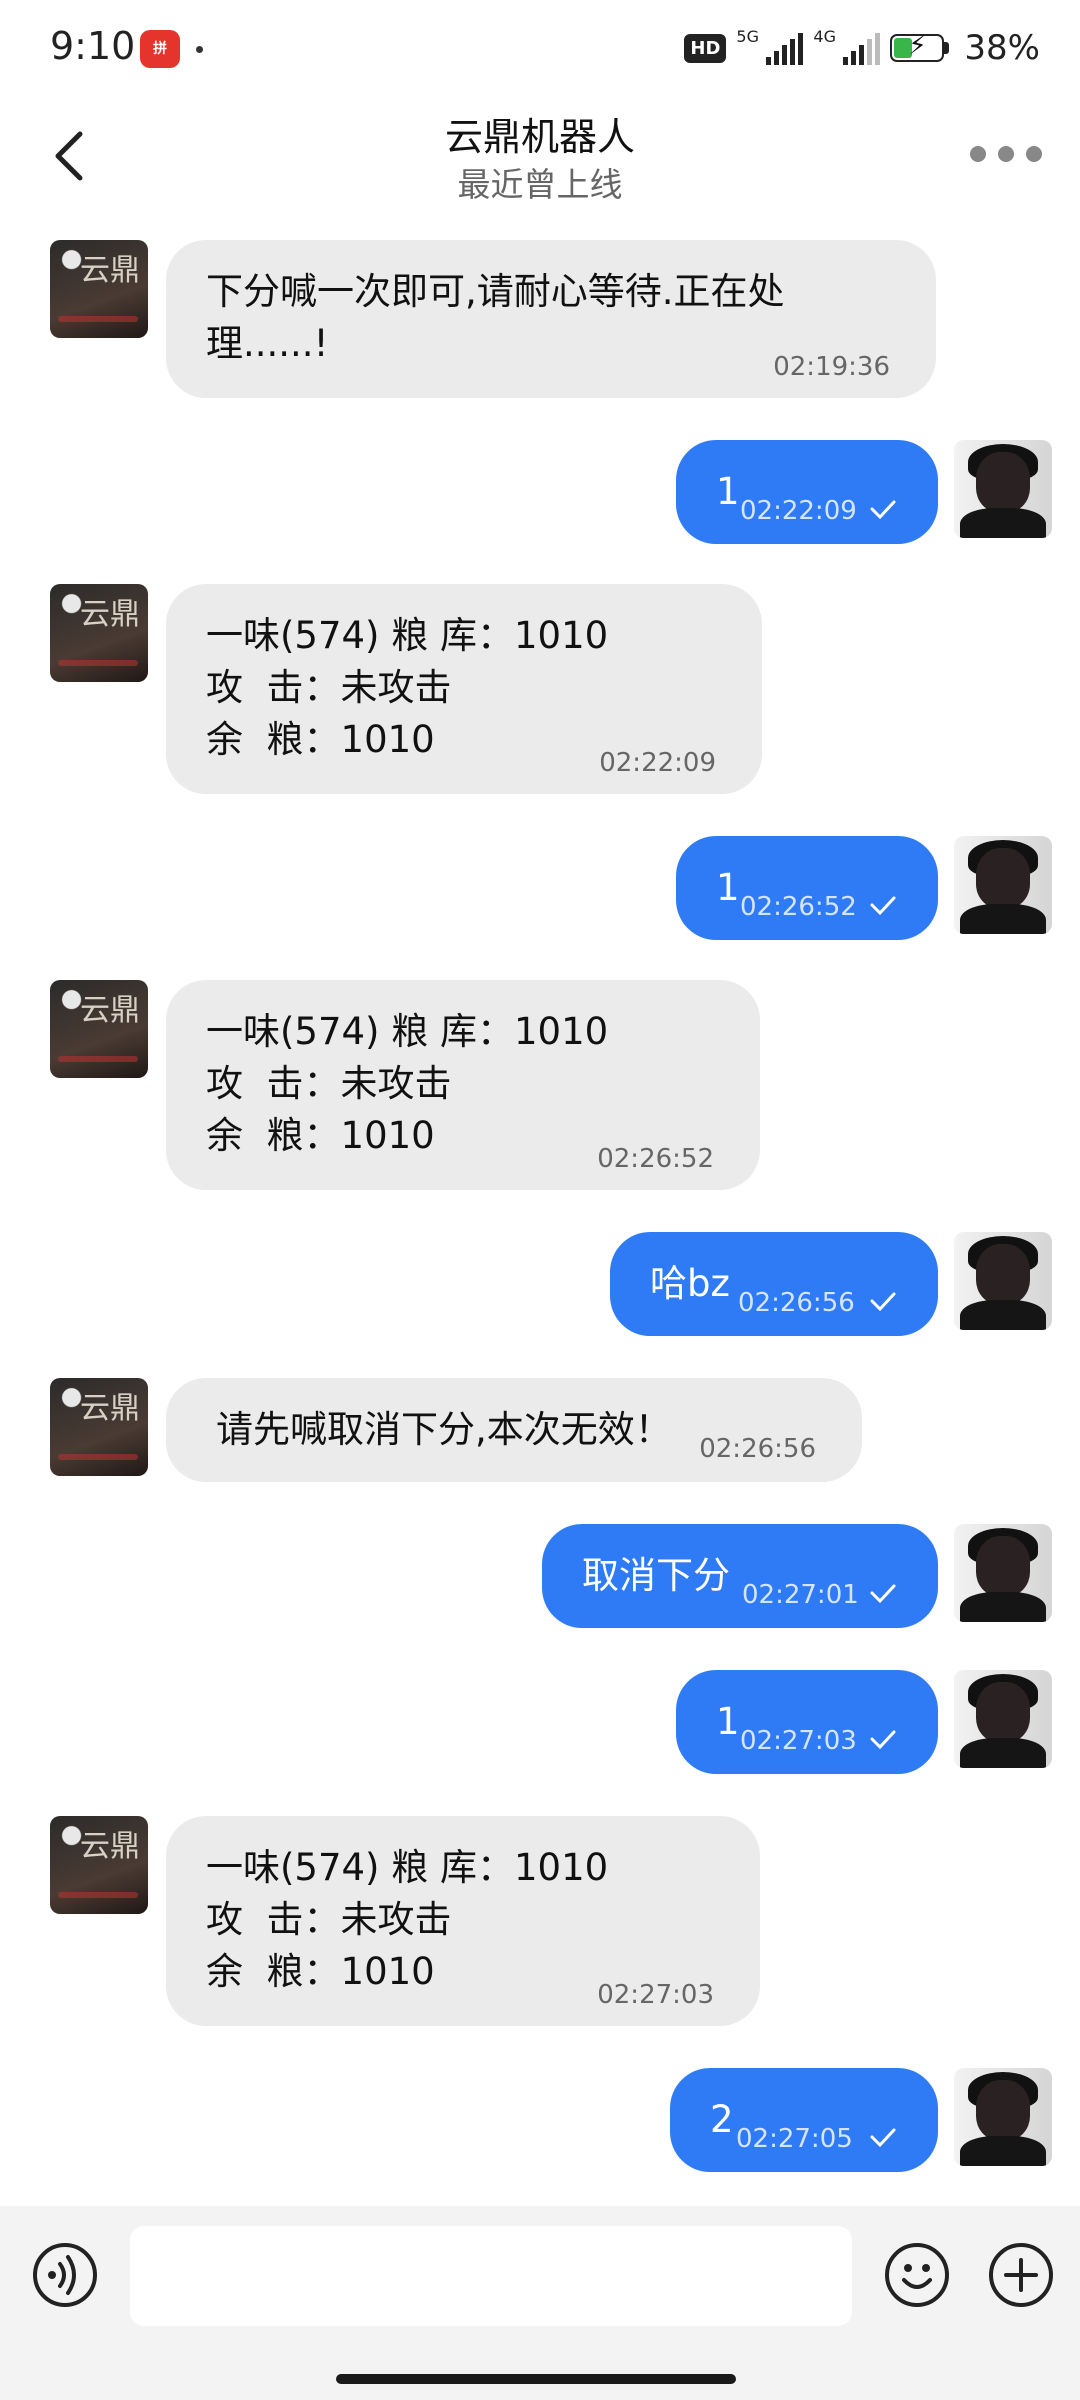 The width and height of the screenshot is (1080, 2400). What do you see at coordinates (199, 49) in the screenshot?
I see `notification-dot-icon` at bounding box center [199, 49].